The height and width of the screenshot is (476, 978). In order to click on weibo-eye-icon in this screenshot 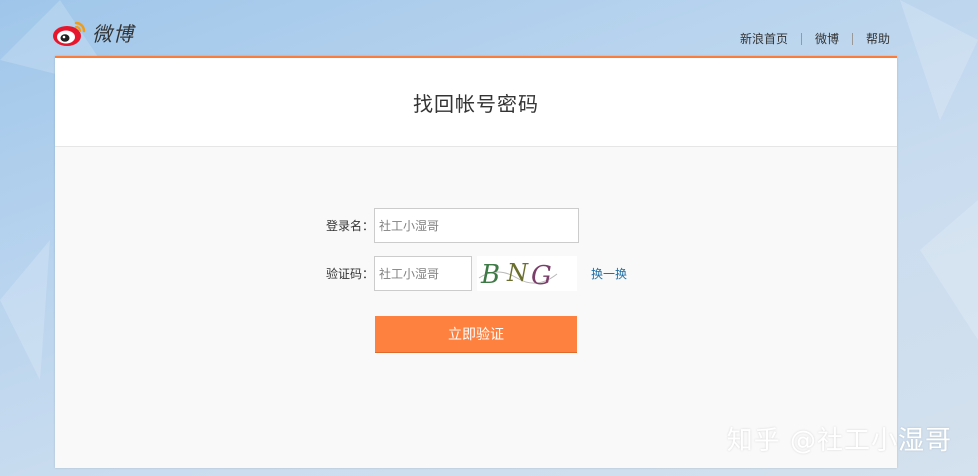, I will do `click(69, 33)`.